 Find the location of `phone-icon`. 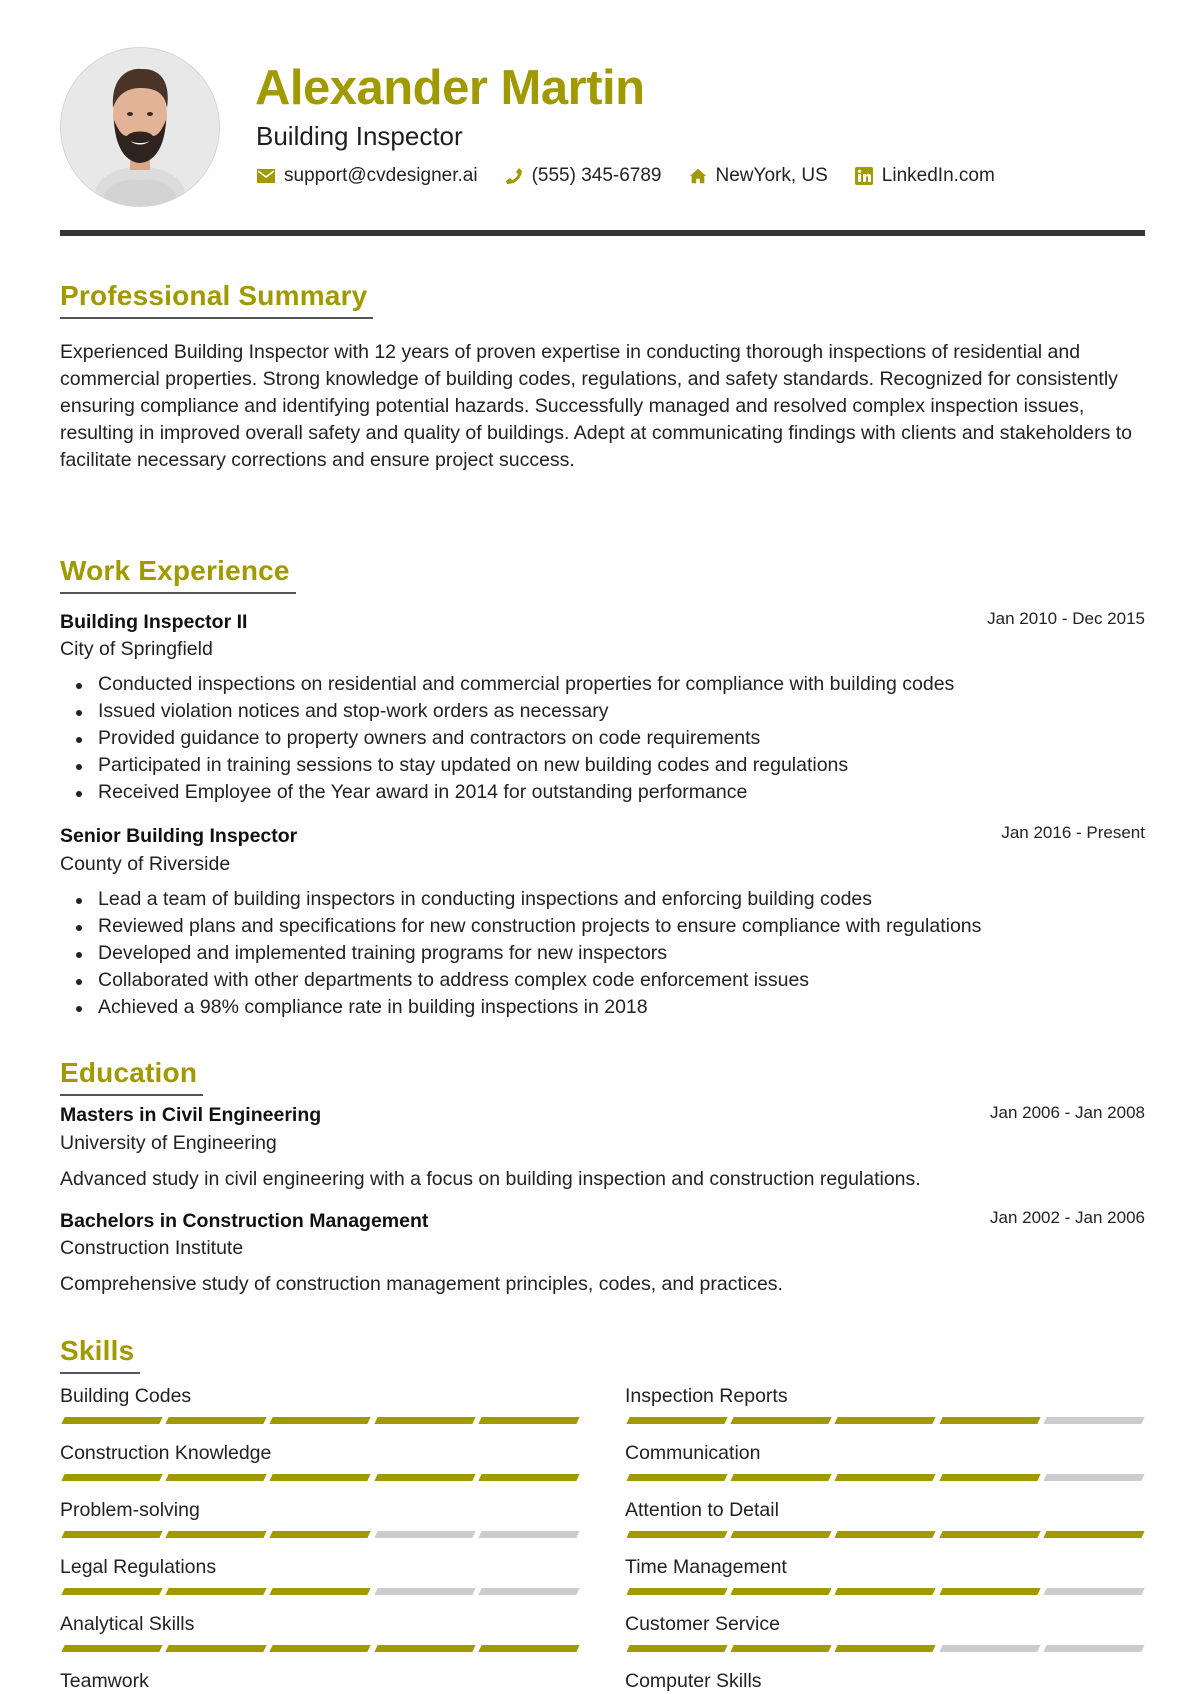

phone-icon is located at coordinates (514, 176).